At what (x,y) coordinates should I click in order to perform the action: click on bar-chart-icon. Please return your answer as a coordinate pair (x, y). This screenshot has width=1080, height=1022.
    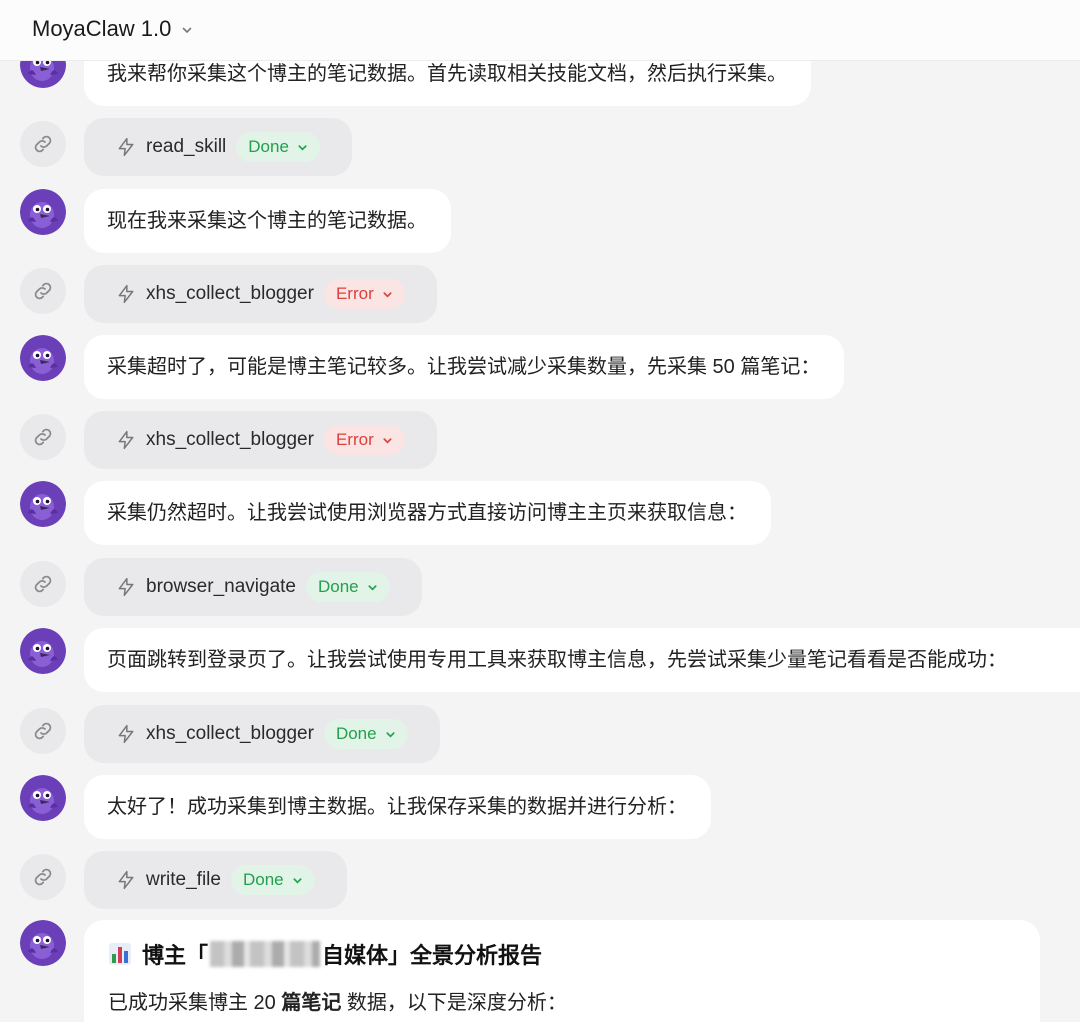
    Looking at the image, I should click on (120, 954).